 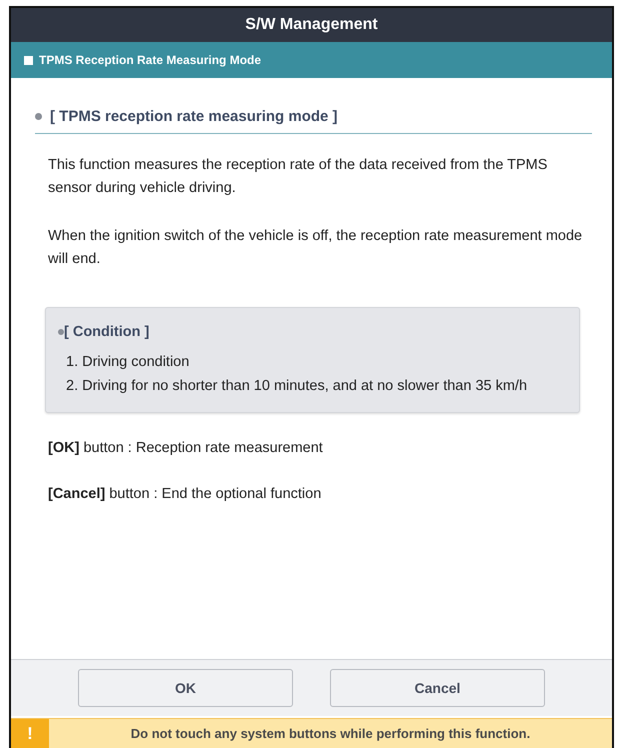 I want to click on button-note: [OK] button : Reception rate measurement, so click(x=186, y=448).